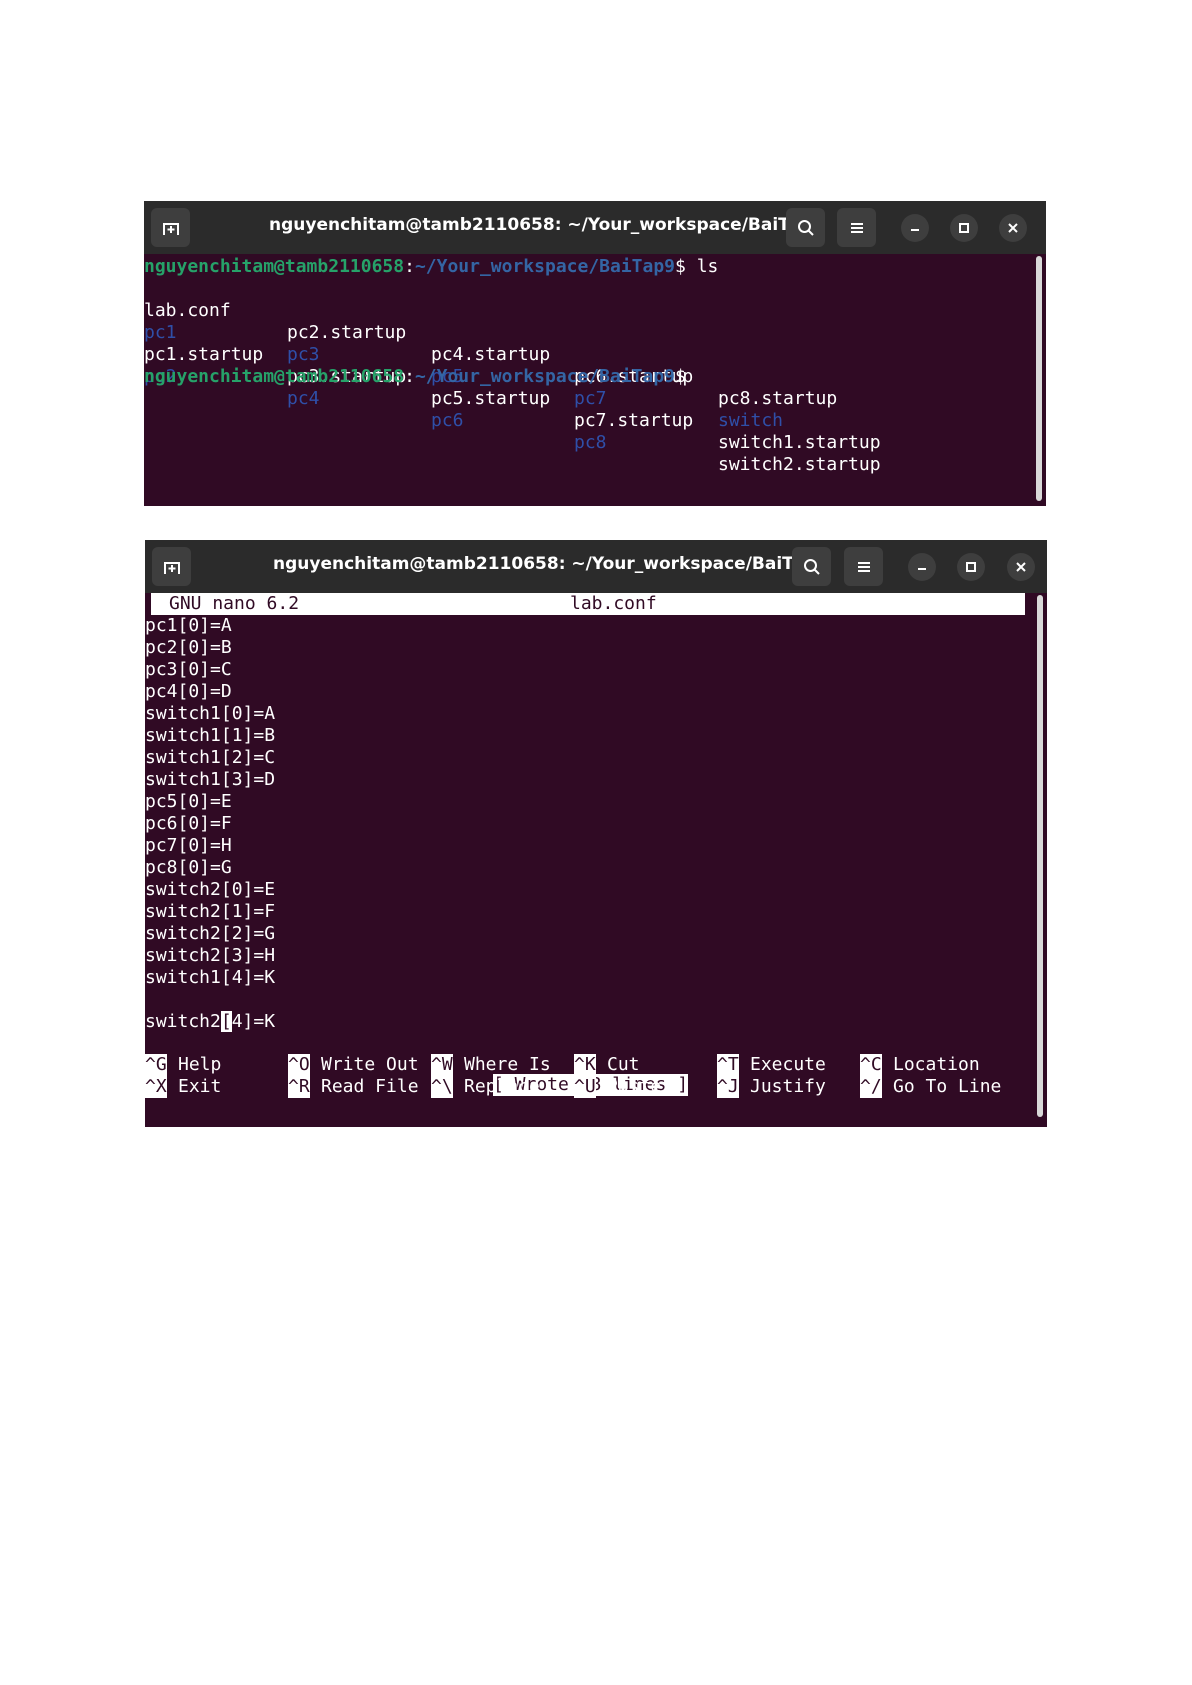 The height and width of the screenshot is (1685, 1192). I want to click on shortcut-key: ^/, so click(871, 1087).